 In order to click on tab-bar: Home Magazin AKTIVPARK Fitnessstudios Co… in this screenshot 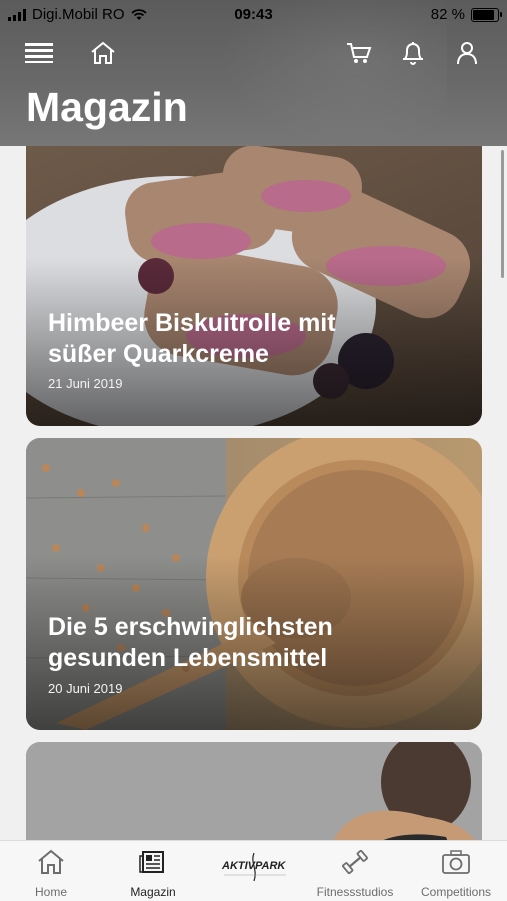, I will do `click(253, 870)`.